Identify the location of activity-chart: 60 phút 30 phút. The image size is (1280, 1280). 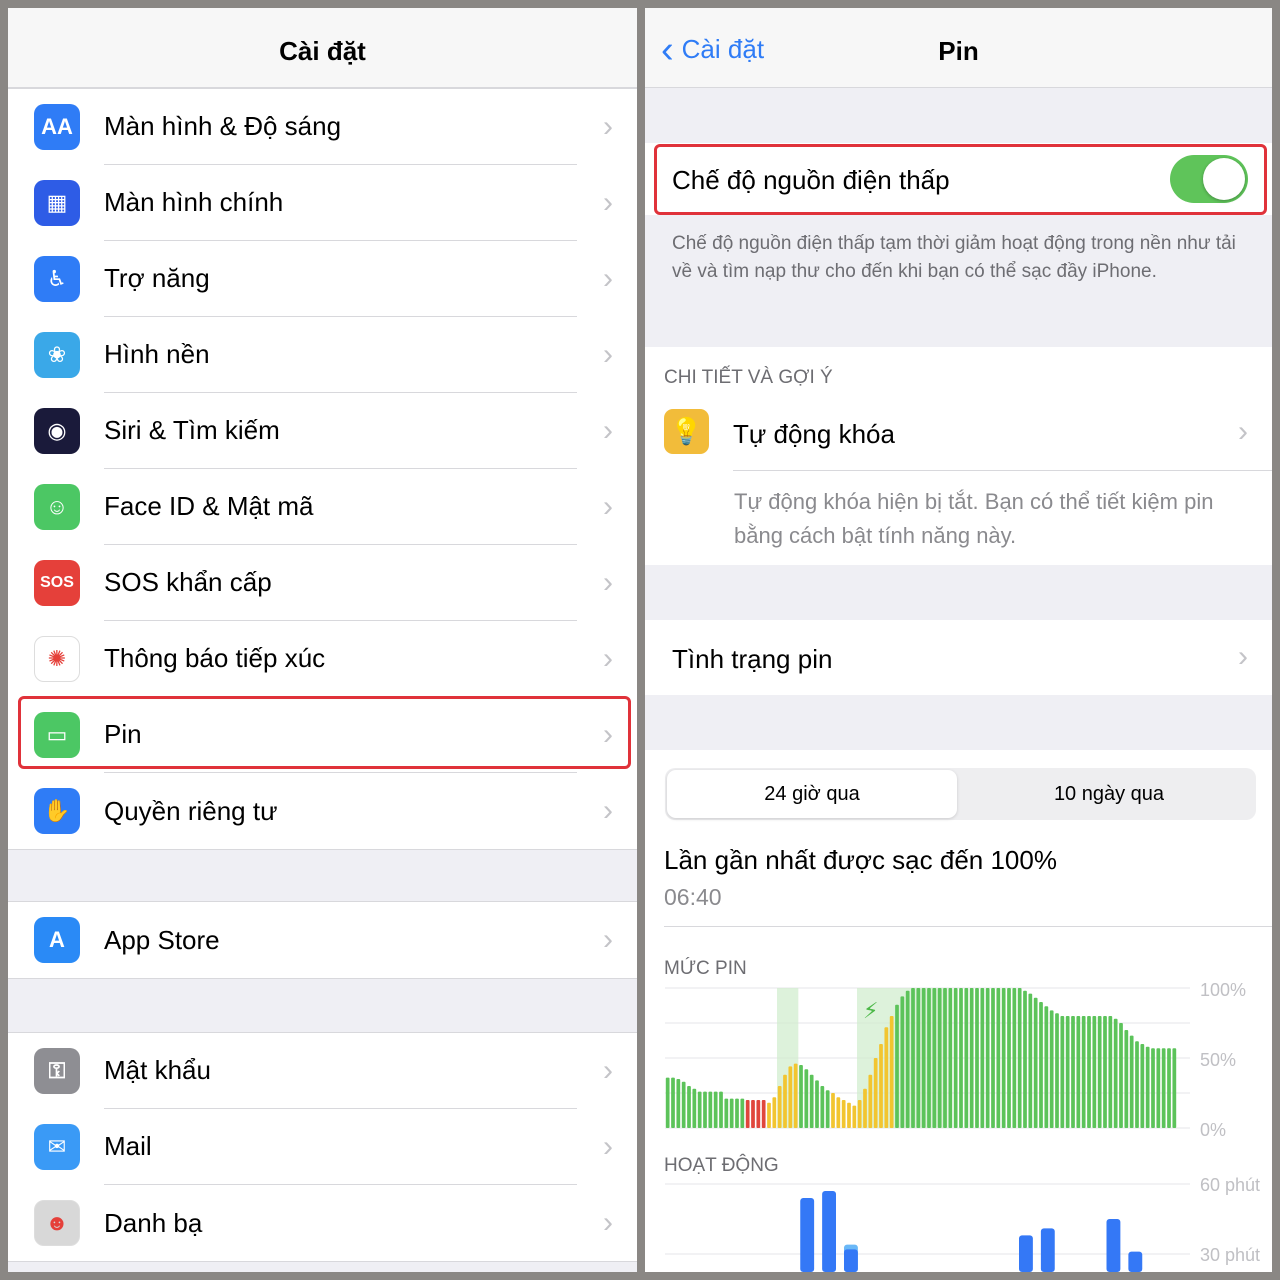
(962, 1223).